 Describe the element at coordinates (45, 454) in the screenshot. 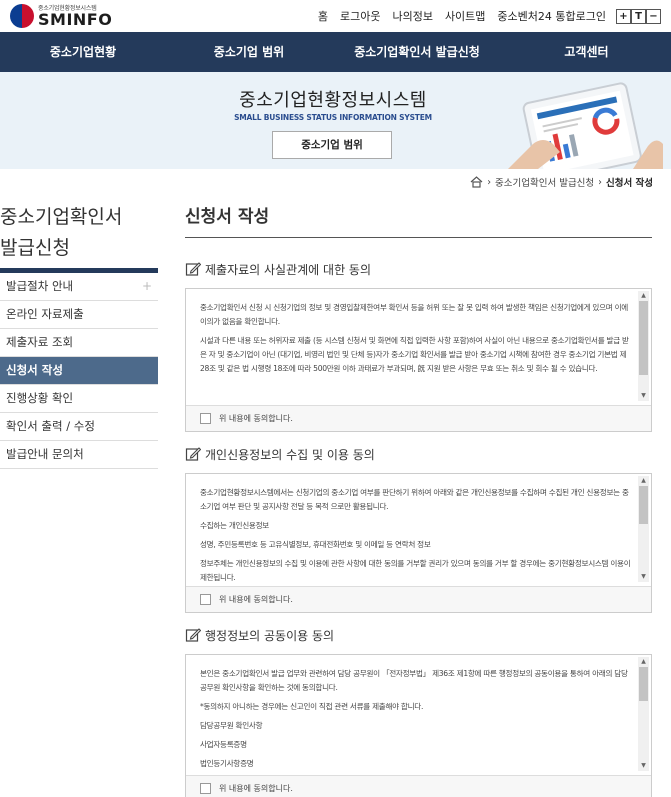

I see `sidebar-item-label: 발급안내 문의처` at that location.